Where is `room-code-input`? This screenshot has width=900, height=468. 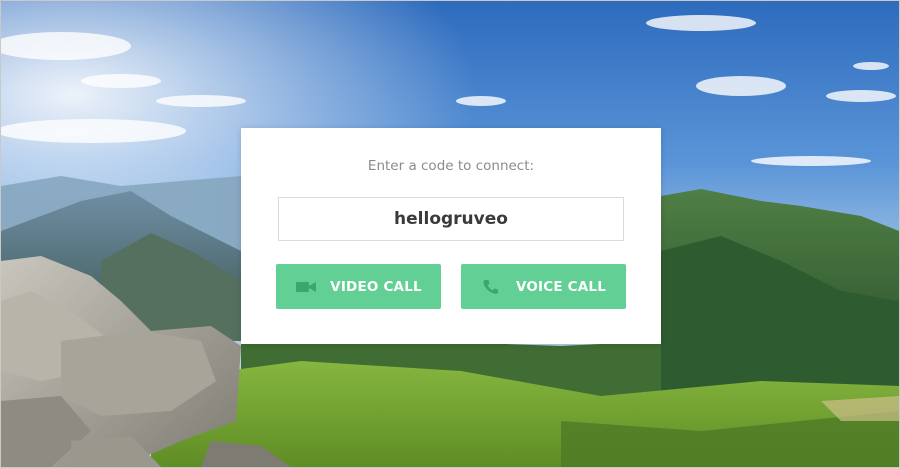 room-code-input is located at coordinates (451, 219).